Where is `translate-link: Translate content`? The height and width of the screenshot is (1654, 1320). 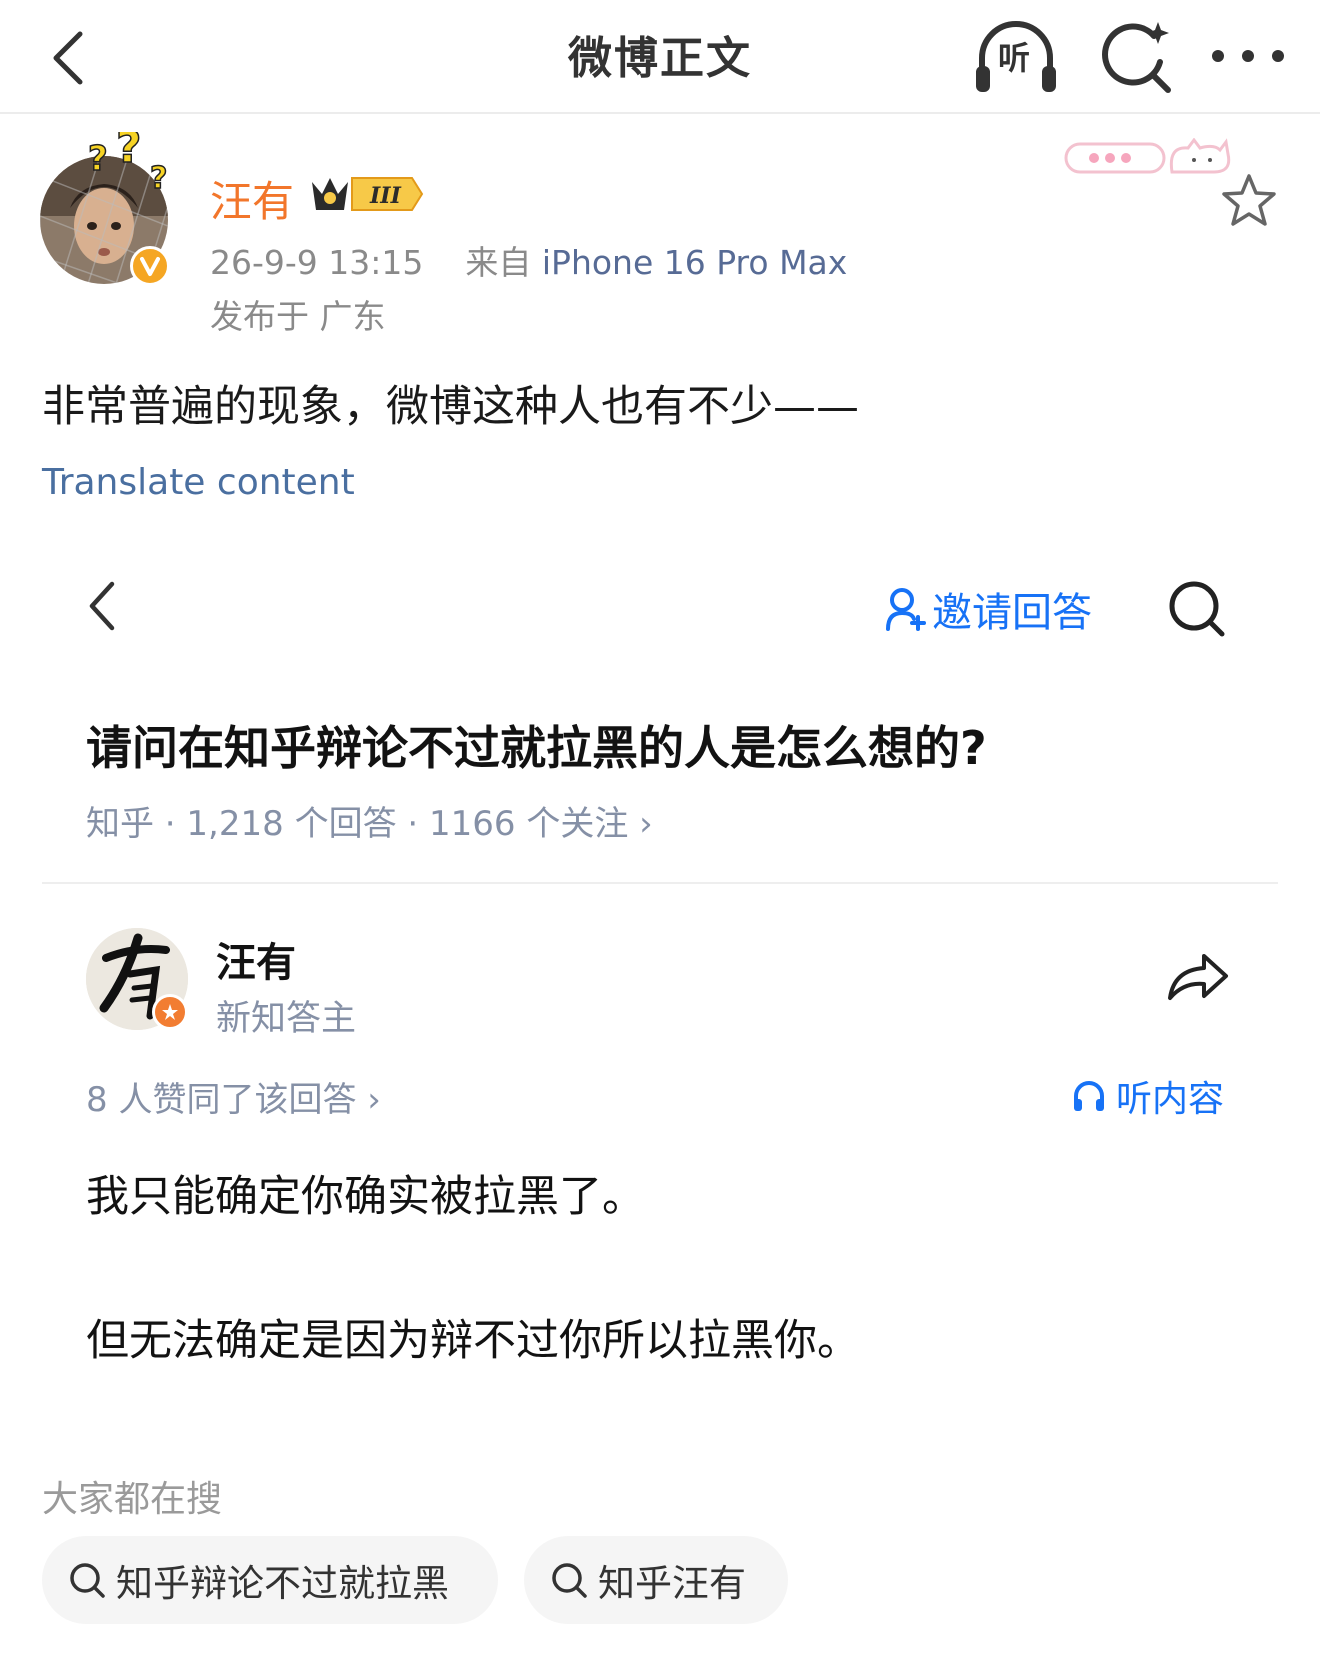
translate-link: Translate content is located at coordinates (198, 482).